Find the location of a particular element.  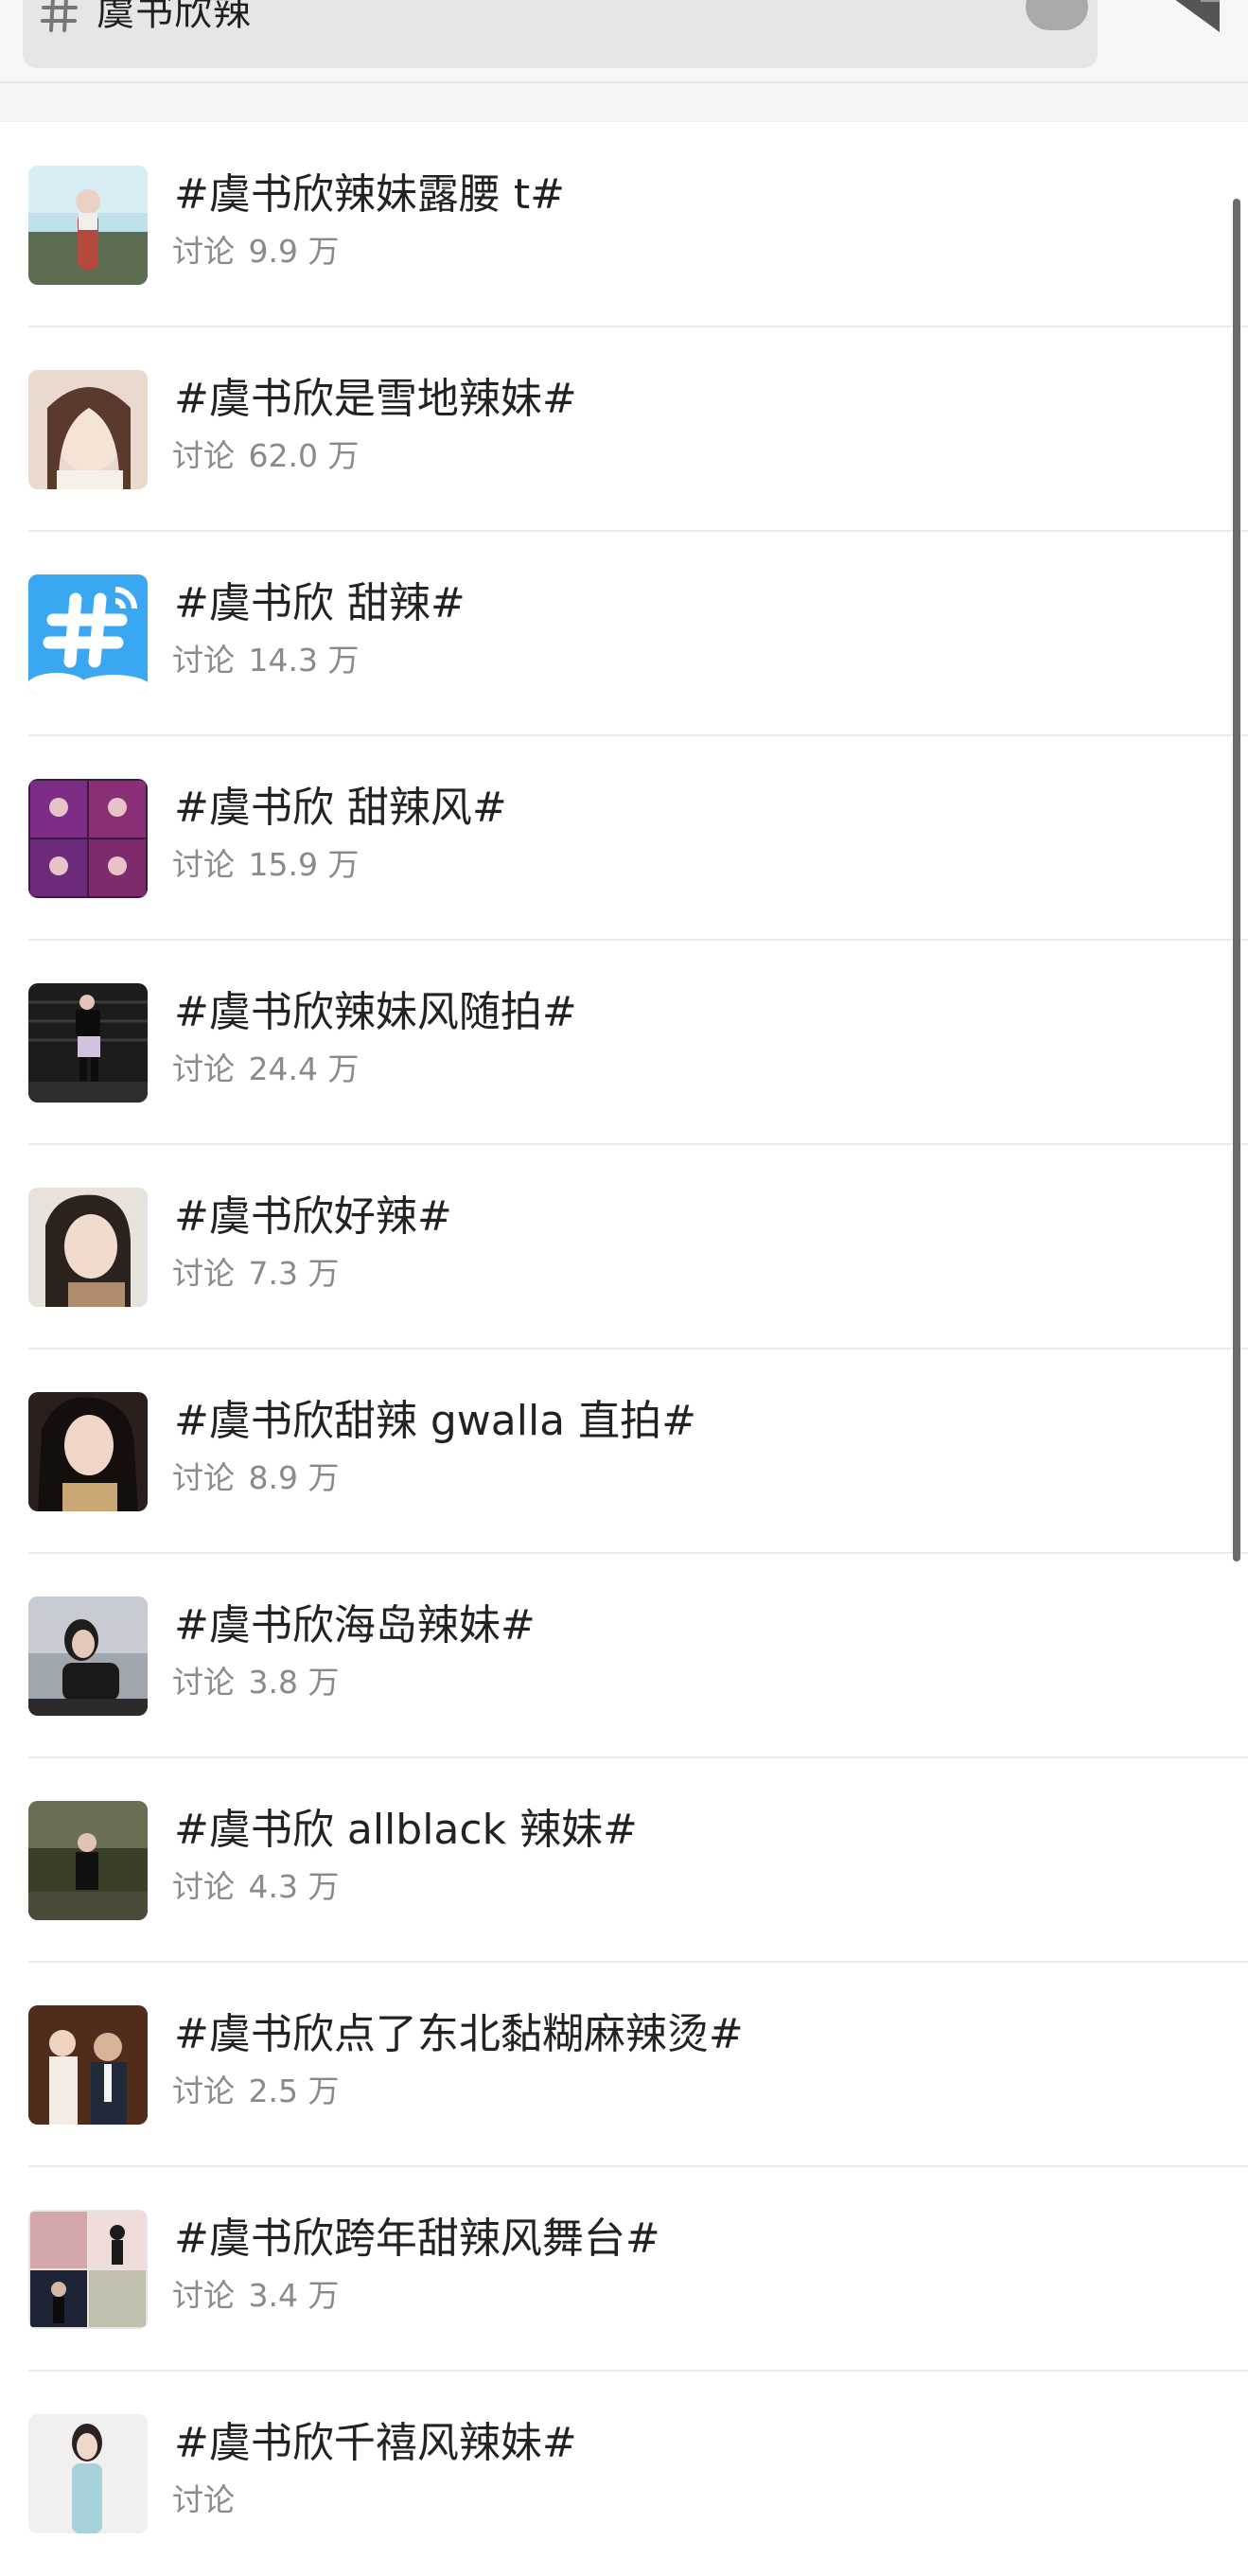

topic-title: #虞书欣辣妹露腰 t# is located at coordinates (369, 194).